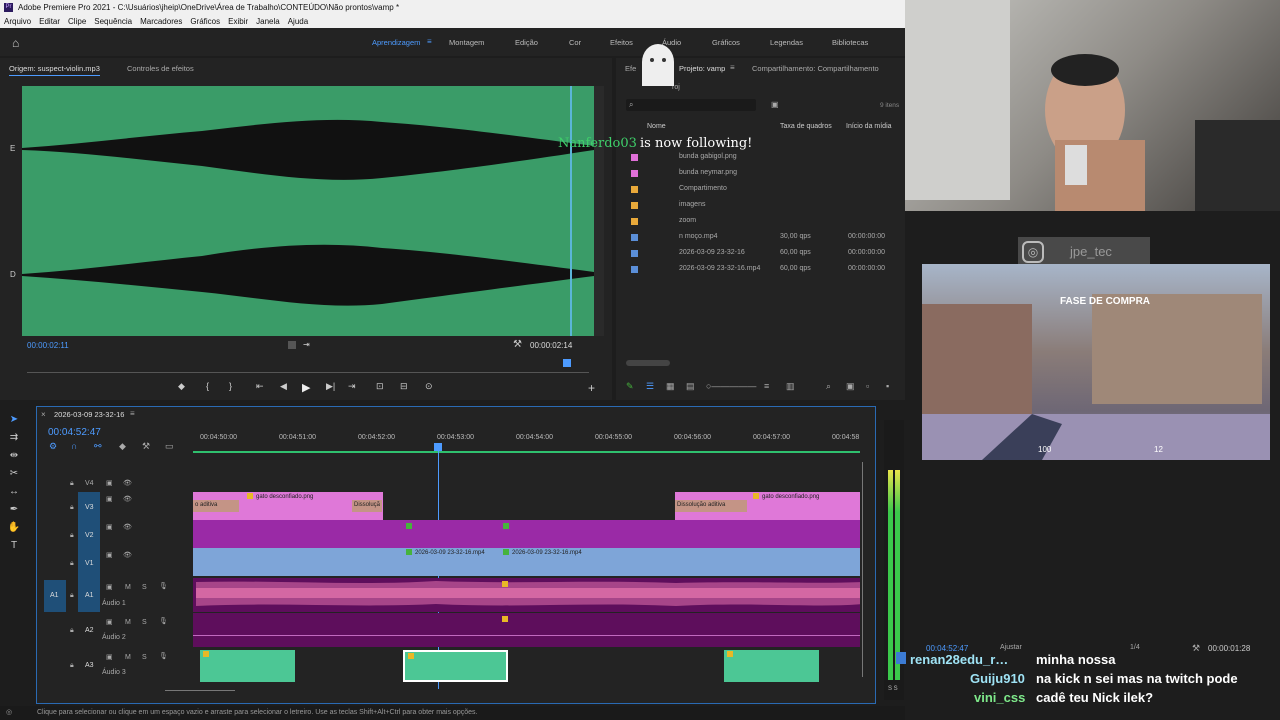 The height and width of the screenshot is (720, 1280). I want to click on menu-exibir: Exibir, so click(238, 21).